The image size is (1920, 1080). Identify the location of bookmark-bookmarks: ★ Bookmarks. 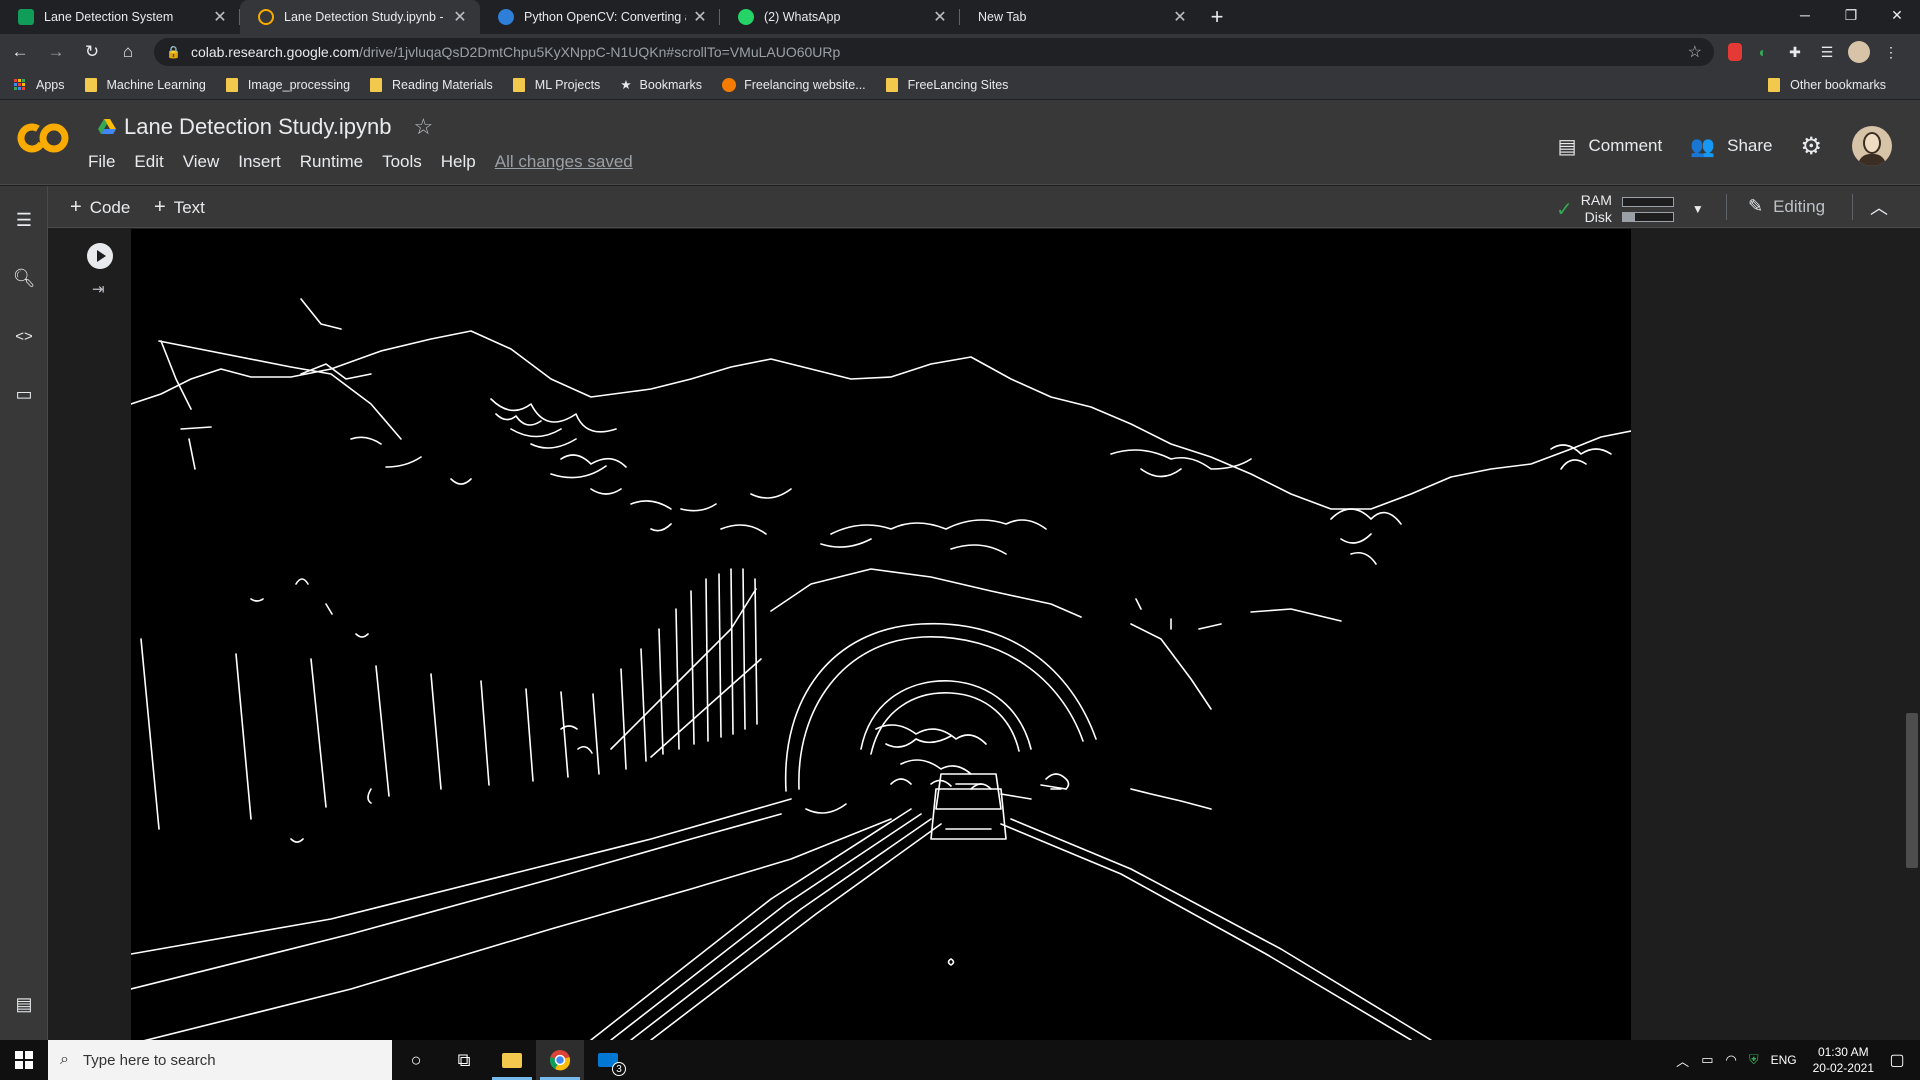
(661, 85).